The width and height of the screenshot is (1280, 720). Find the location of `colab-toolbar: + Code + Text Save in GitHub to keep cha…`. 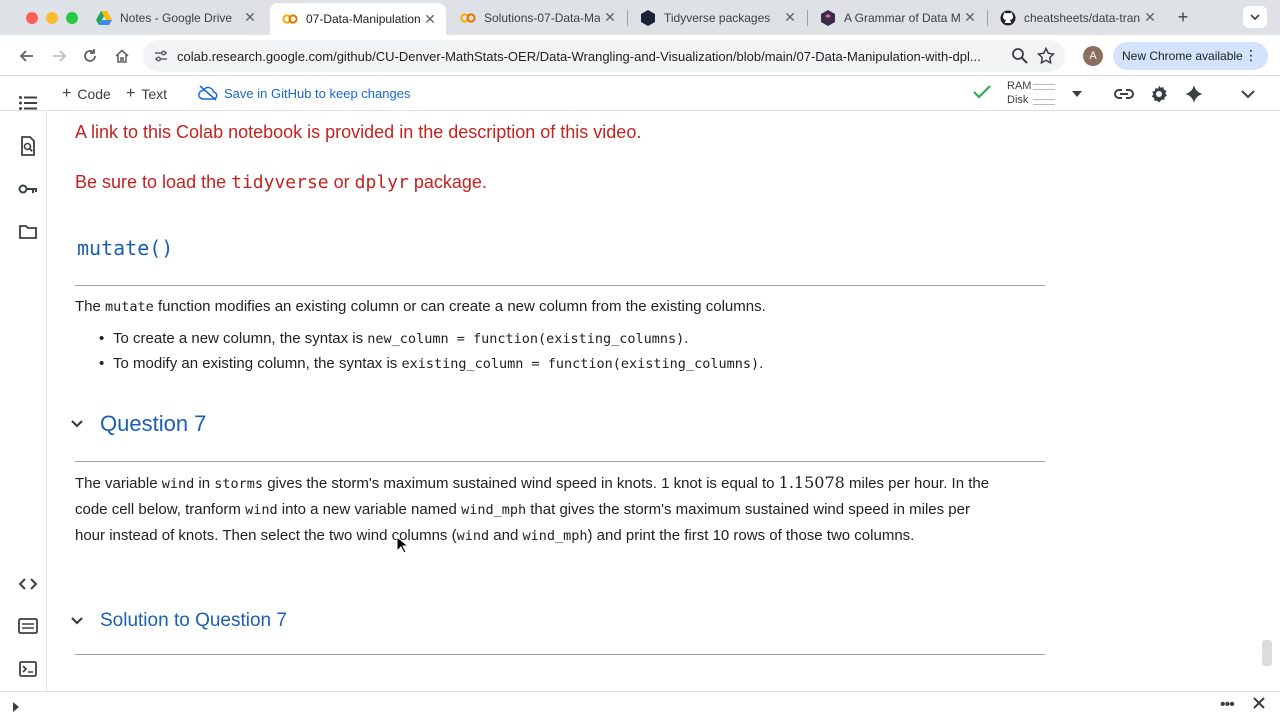

colab-toolbar: + Code + Text Save in GitHub to keep cha… is located at coordinates (640, 94).